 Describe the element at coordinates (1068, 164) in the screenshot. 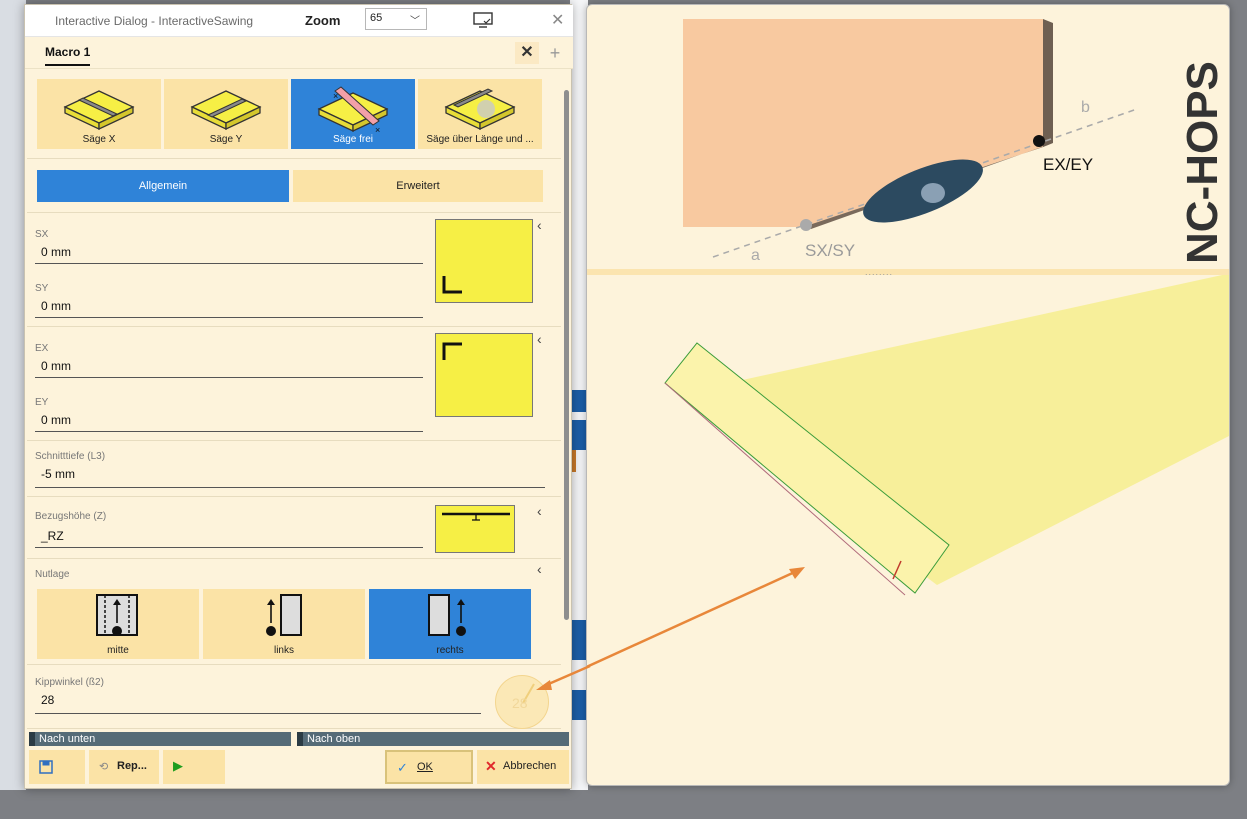

I see `end-point-label: EX/EY` at that location.